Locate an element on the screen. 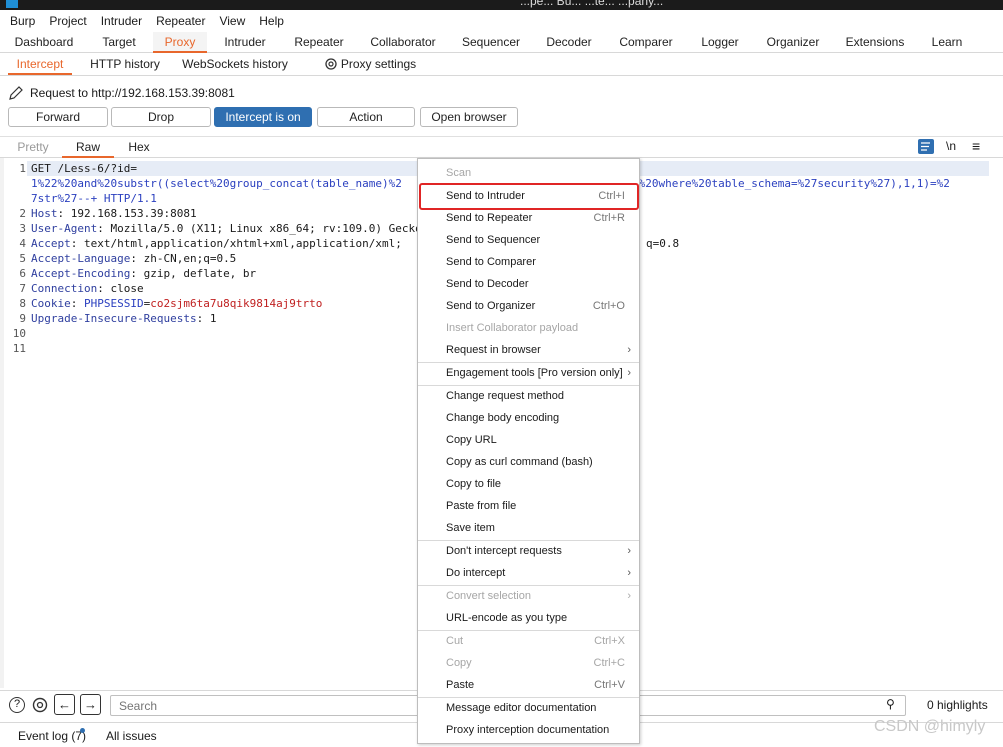  line-number: 1 is located at coordinates (22, 168).